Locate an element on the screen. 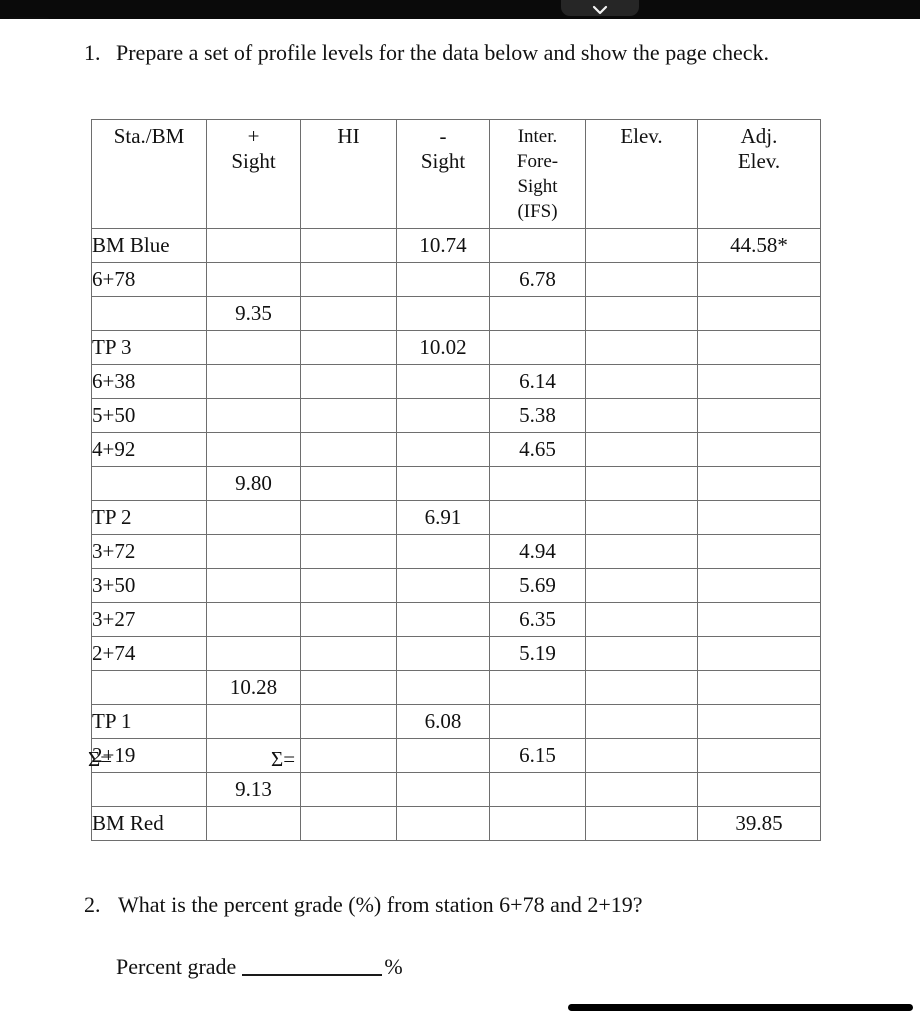  cell-sta-bm: 4+92 is located at coordinates (149, 449).